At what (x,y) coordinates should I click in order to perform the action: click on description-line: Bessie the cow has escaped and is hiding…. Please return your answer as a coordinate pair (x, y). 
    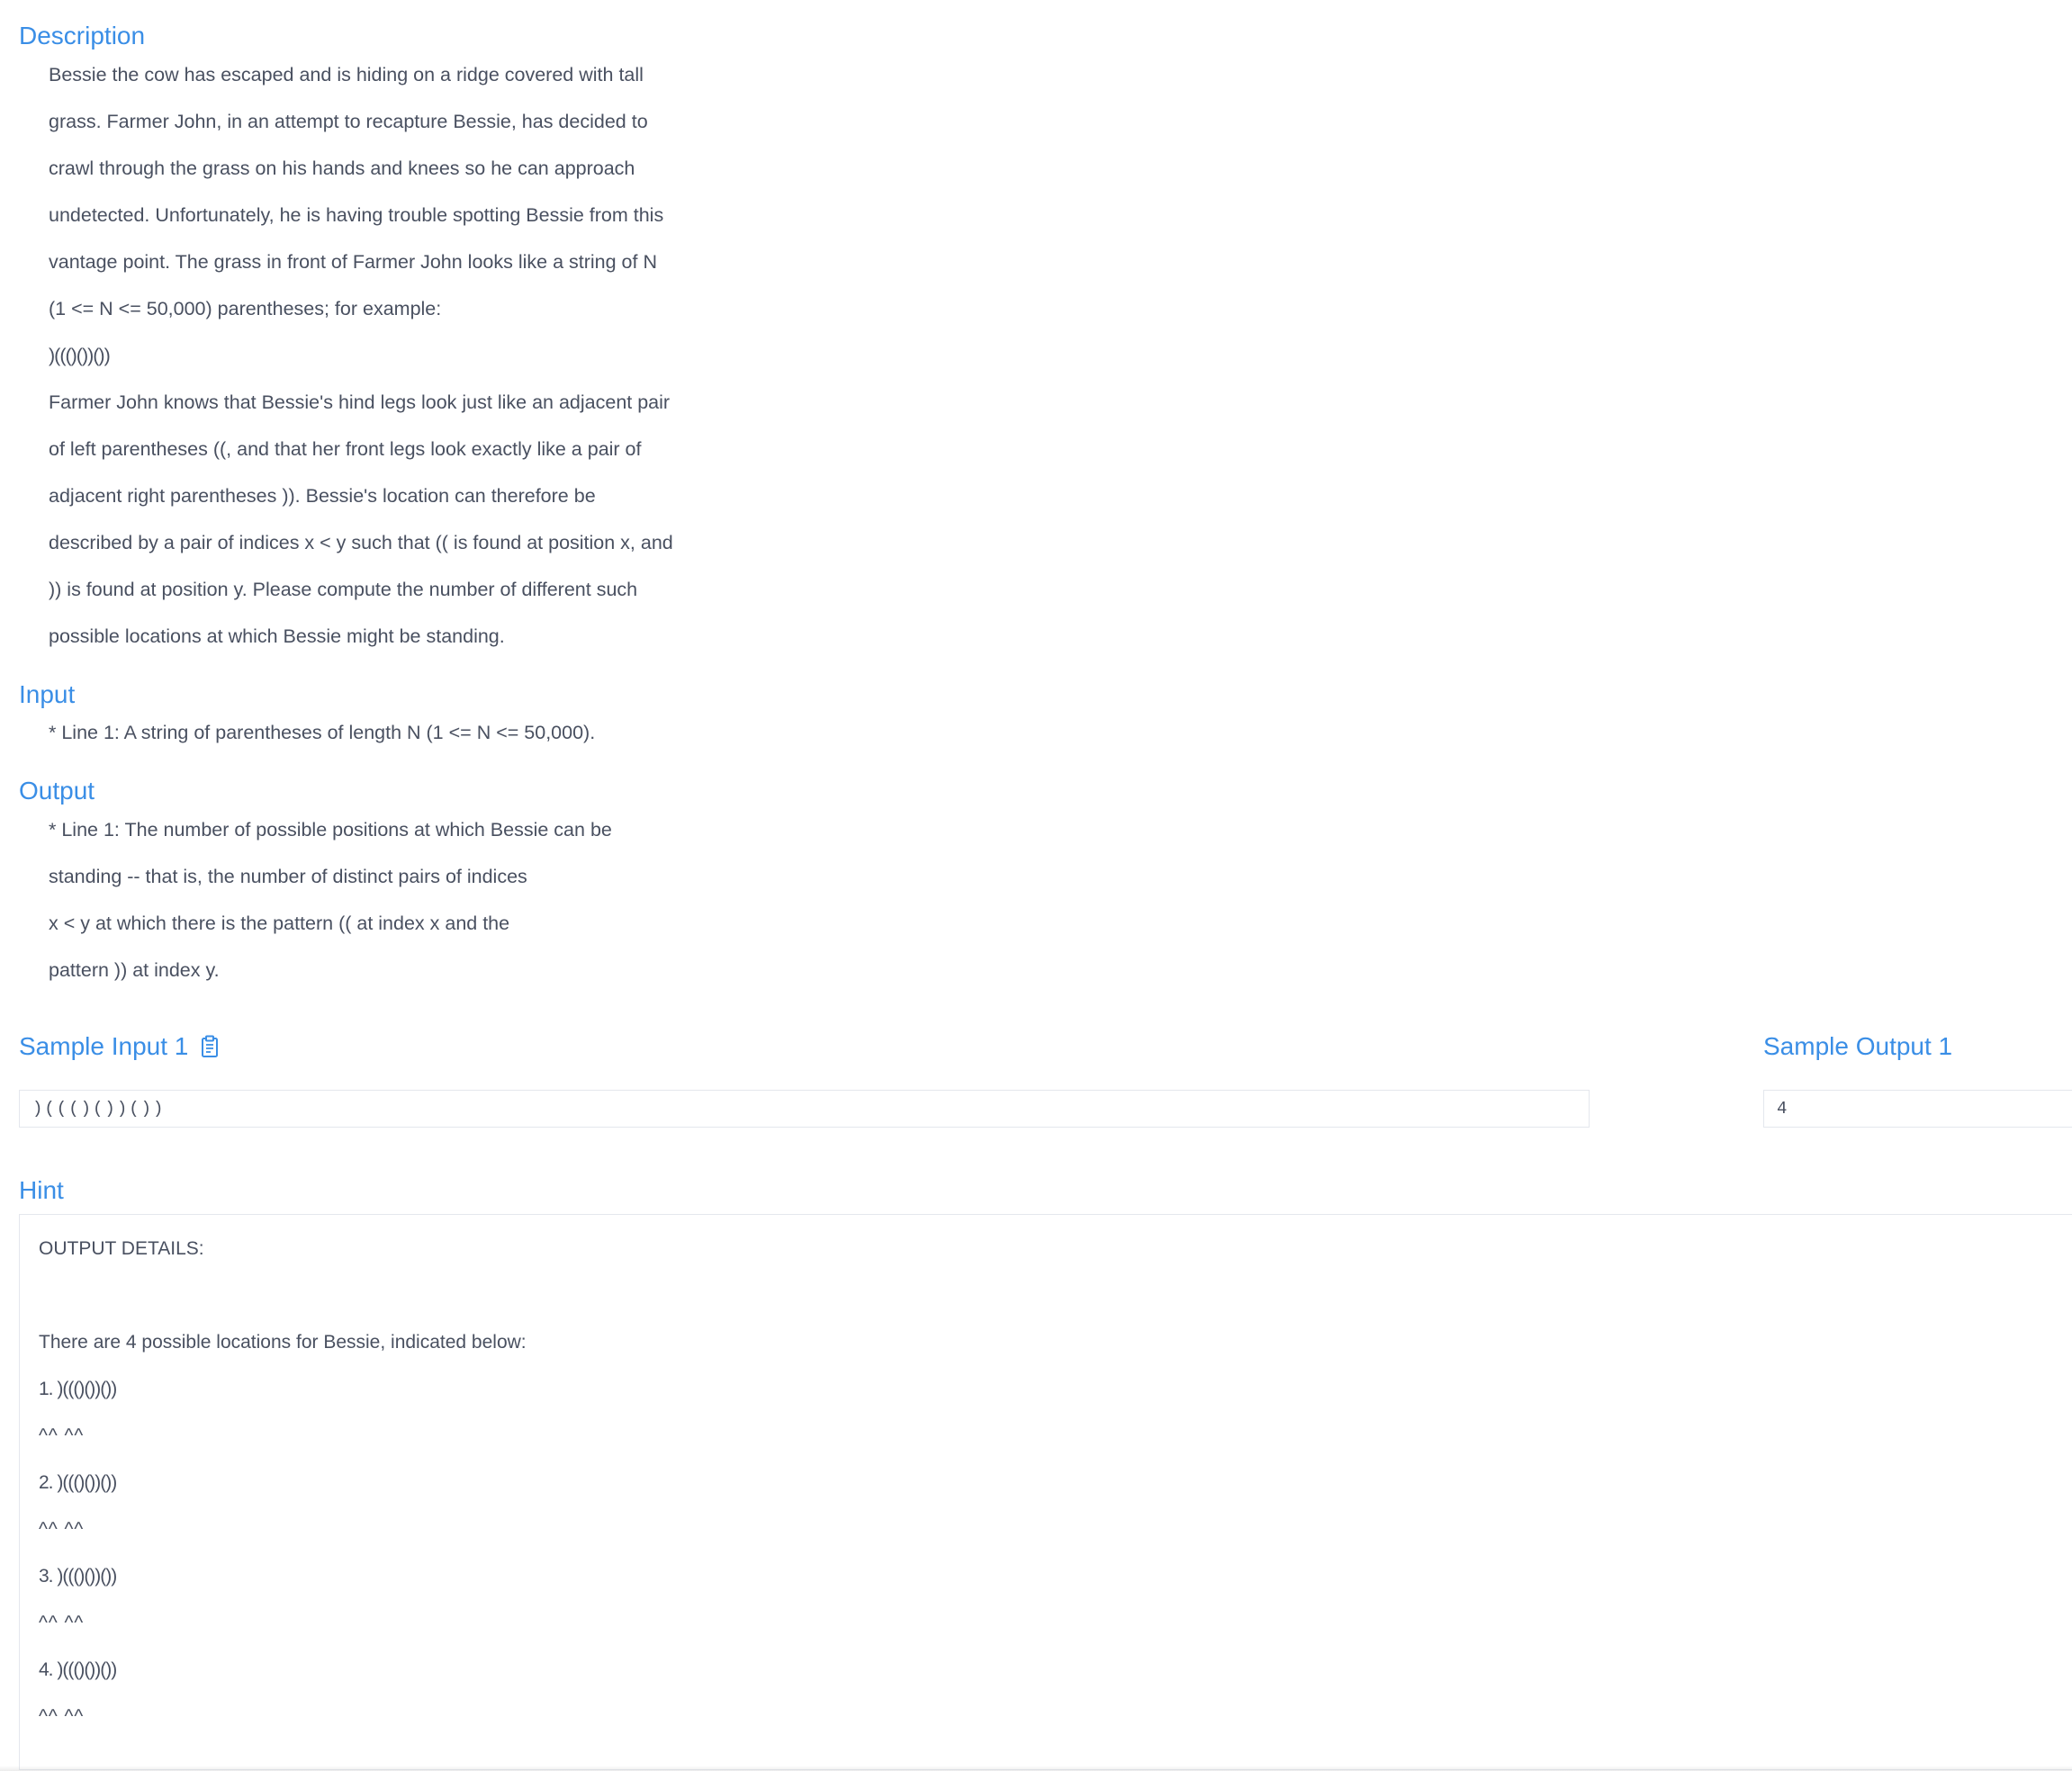
    Looking at the image, I should click on (346, 74).